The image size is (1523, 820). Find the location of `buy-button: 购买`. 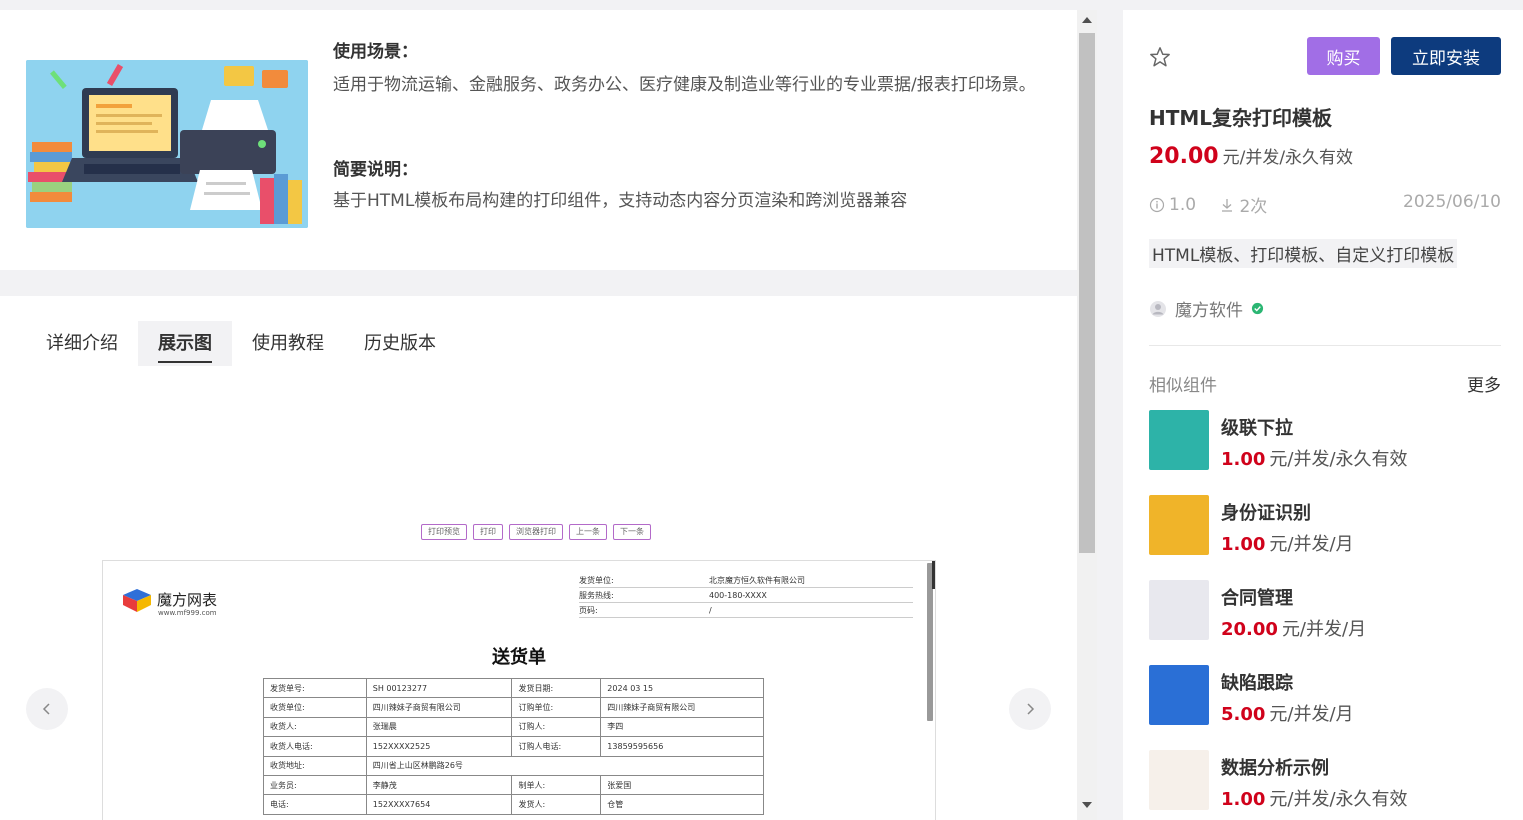

buy-button: 购买 is located at coordinates (1343, 56).